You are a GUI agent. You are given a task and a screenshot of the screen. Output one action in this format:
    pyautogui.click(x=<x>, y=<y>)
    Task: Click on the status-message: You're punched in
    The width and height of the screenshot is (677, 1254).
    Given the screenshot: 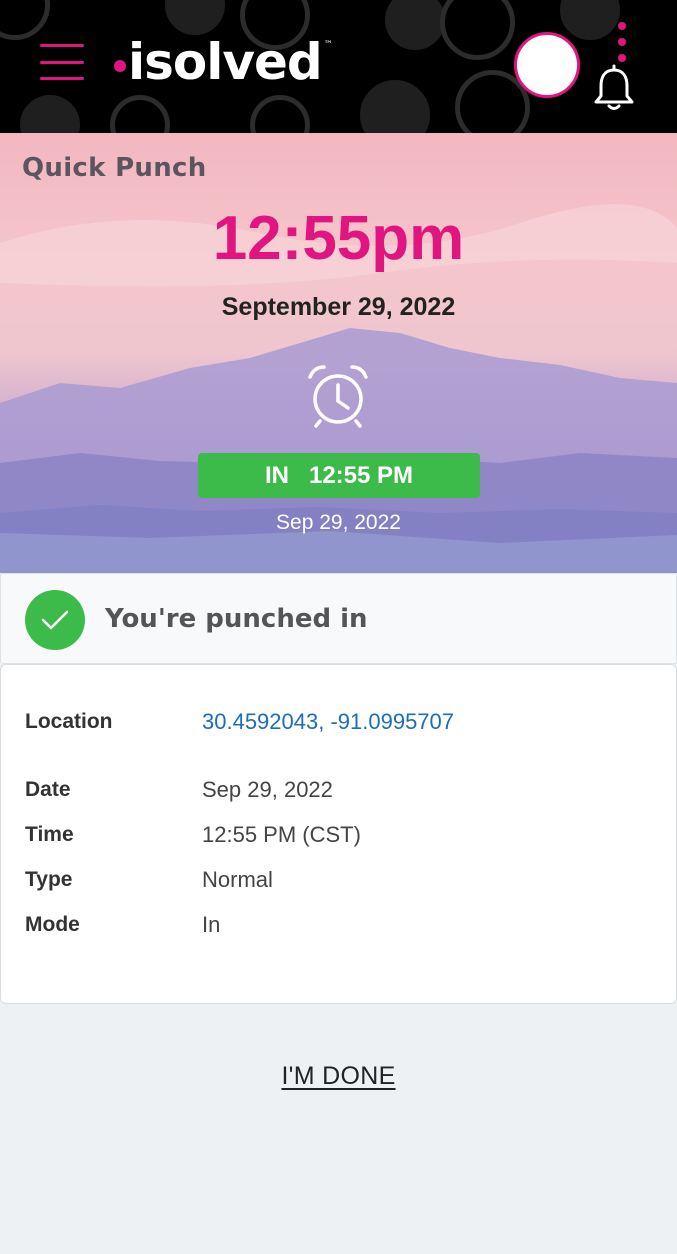 What is the action you would take?
    pyautogui.click(x=236, y=619)
    